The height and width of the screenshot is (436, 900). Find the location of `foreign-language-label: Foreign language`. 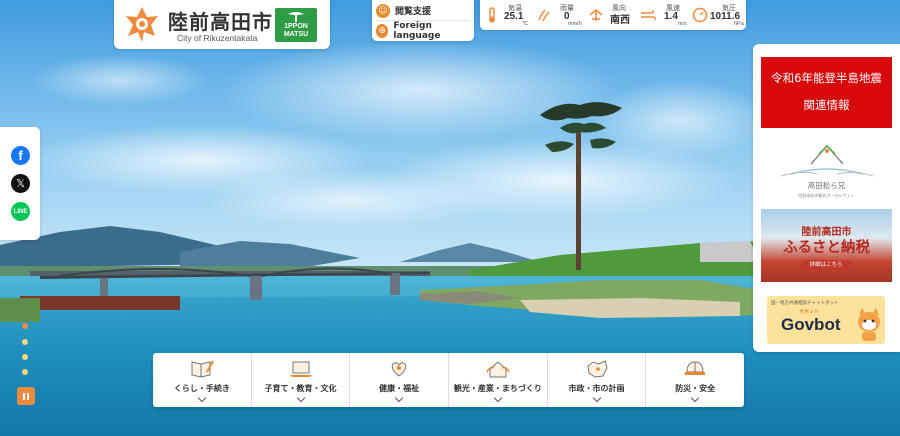

foreign-language-label: Foreign language is located at coordinates (417, 30).